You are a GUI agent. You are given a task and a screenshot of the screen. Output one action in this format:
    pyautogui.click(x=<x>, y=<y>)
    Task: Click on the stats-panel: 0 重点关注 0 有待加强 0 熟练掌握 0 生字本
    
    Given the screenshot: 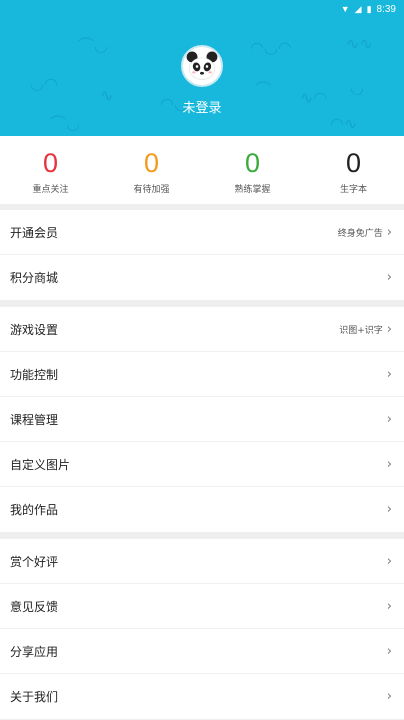 What is the action you would take?
    pyautogui.click(x=202, y=170)
    